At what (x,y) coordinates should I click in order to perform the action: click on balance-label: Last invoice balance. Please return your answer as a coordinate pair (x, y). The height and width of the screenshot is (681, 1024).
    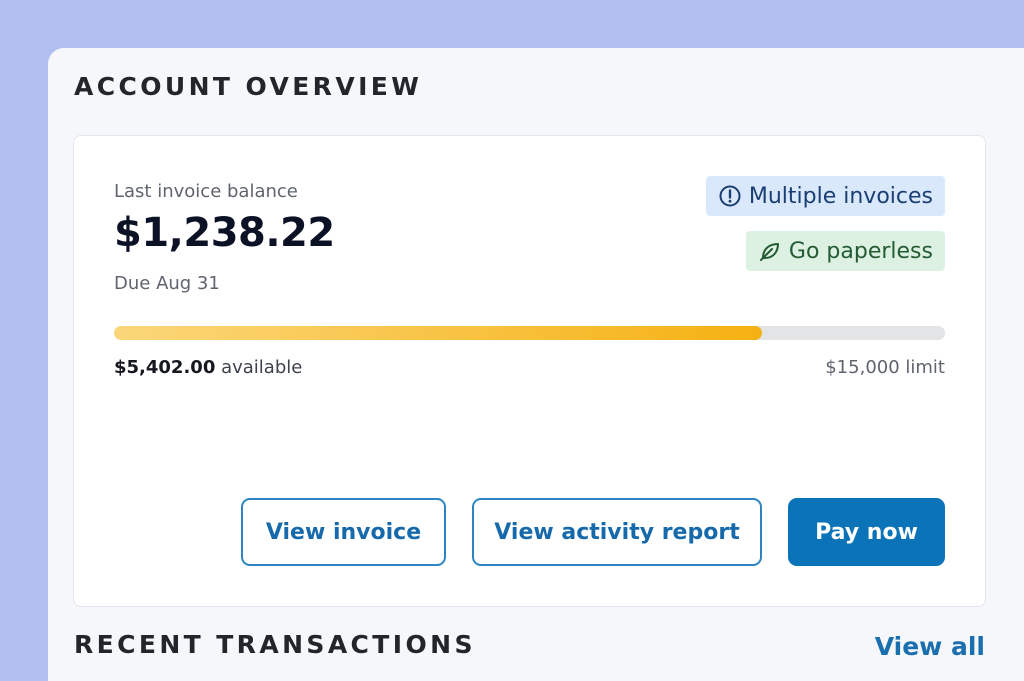
    Looking at the image, I should click on (206, 191).